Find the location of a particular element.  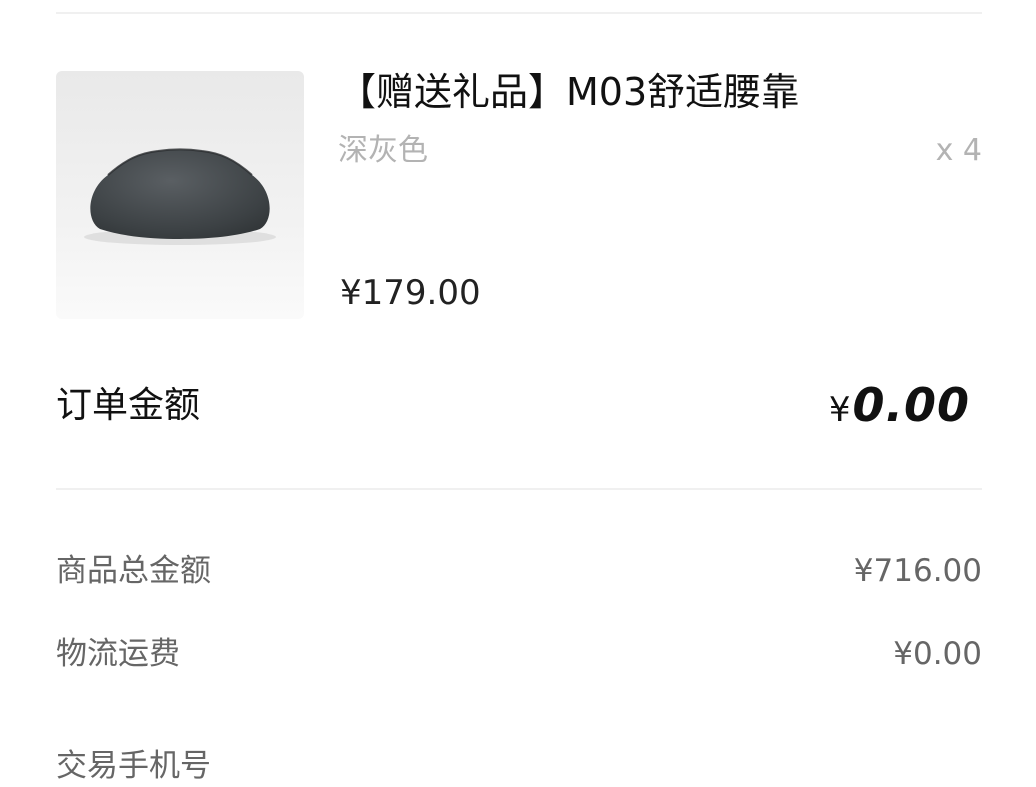

goods-total-value: ¥716.00 is located at coordinates (917, 571).